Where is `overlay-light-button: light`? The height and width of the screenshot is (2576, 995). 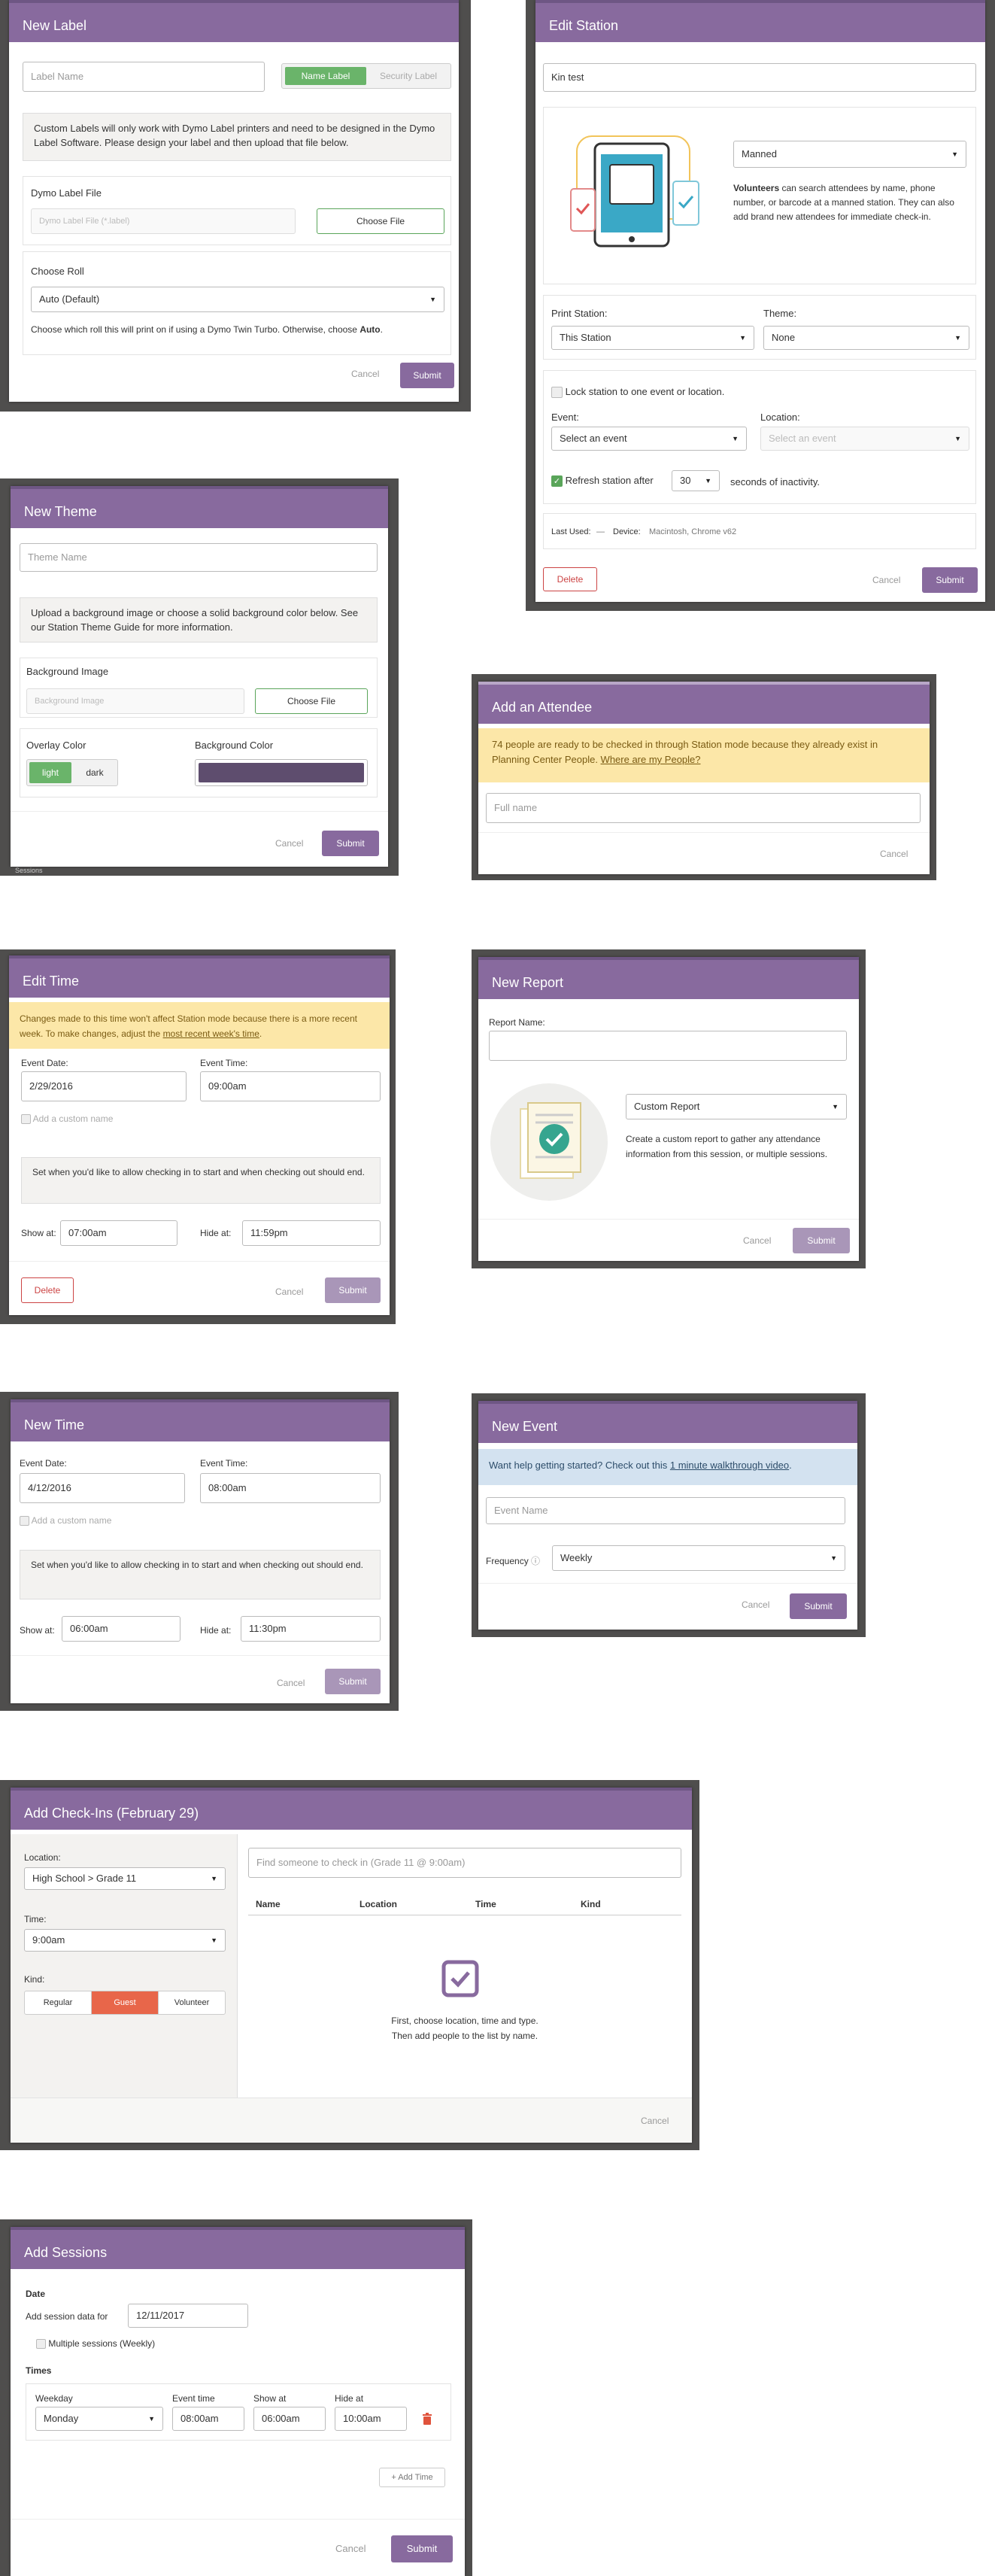 overlay-light-button: light is located at coordinates (50, 772).